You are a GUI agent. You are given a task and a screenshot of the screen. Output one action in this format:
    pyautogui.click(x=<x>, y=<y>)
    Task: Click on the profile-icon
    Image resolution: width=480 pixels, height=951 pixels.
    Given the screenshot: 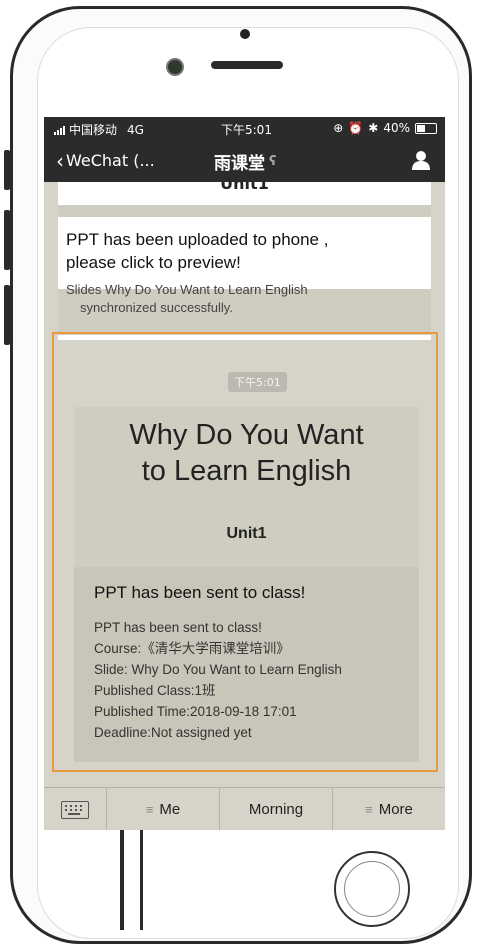 What is the action you would take?
    pyautogui.click(x=421, y=160)
    